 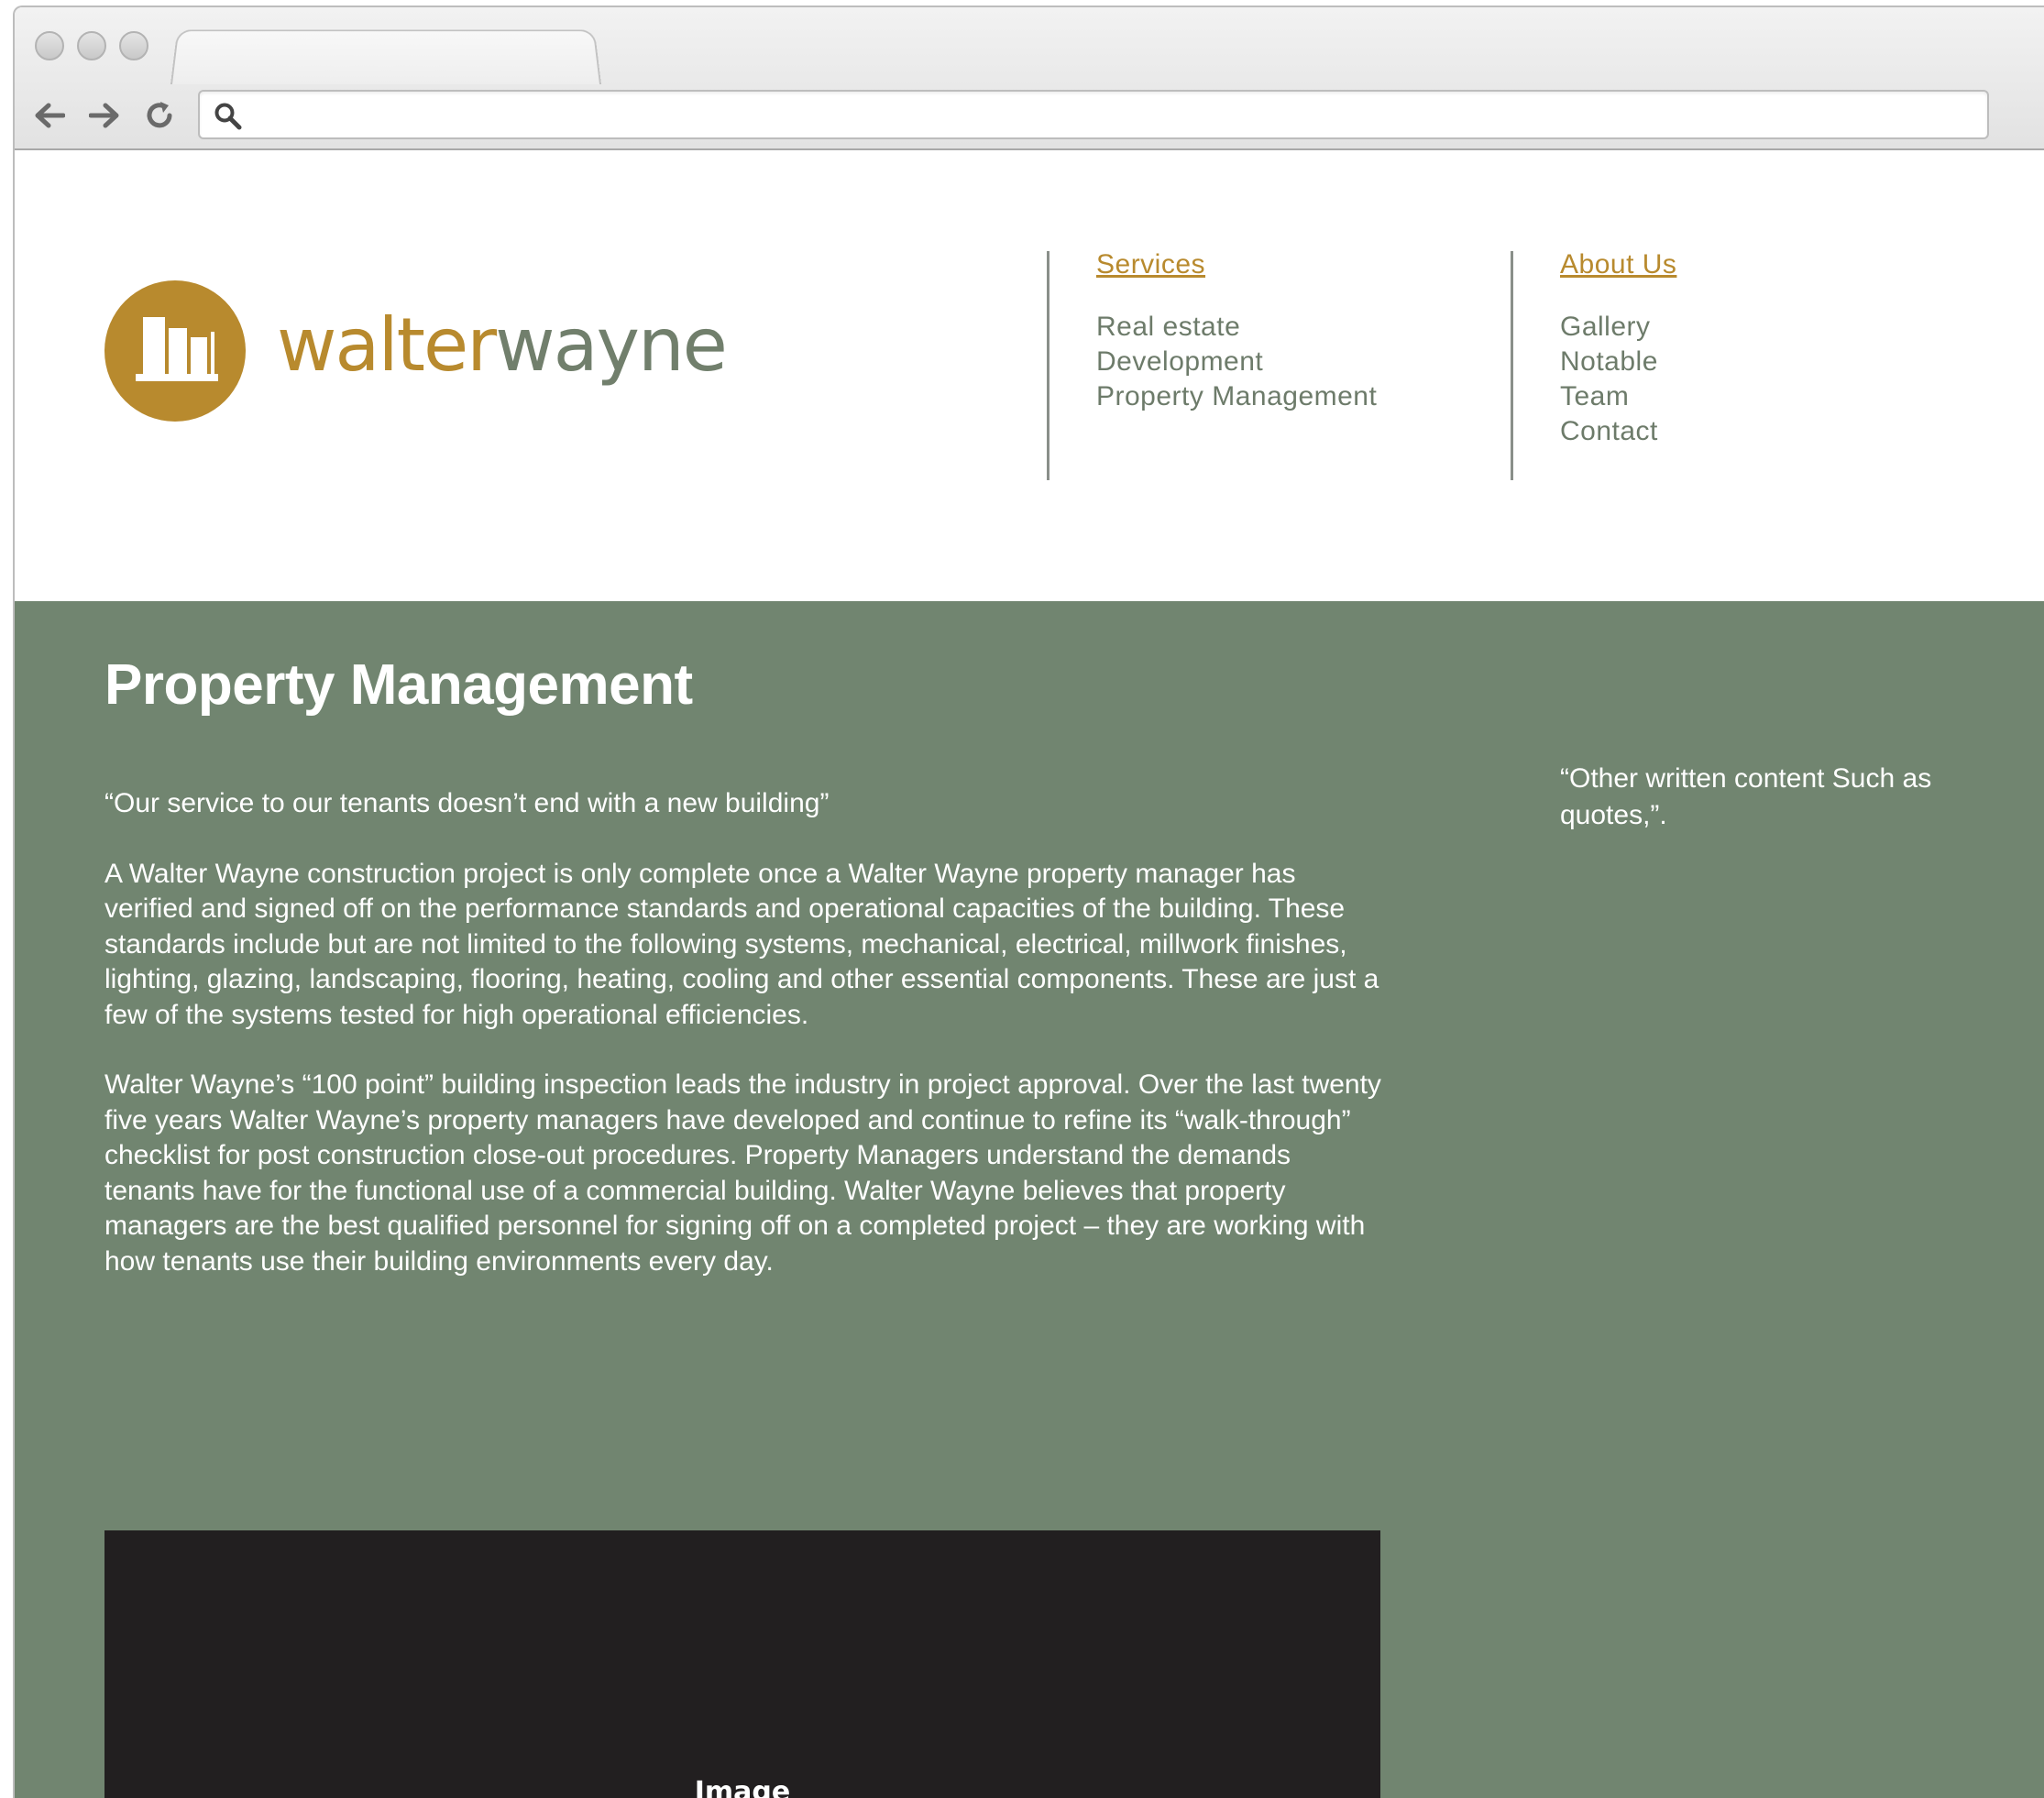 What do you see at coordinates (228, 117) in the screenshot?
I see `search-icon` at bounding box center [228, 117].